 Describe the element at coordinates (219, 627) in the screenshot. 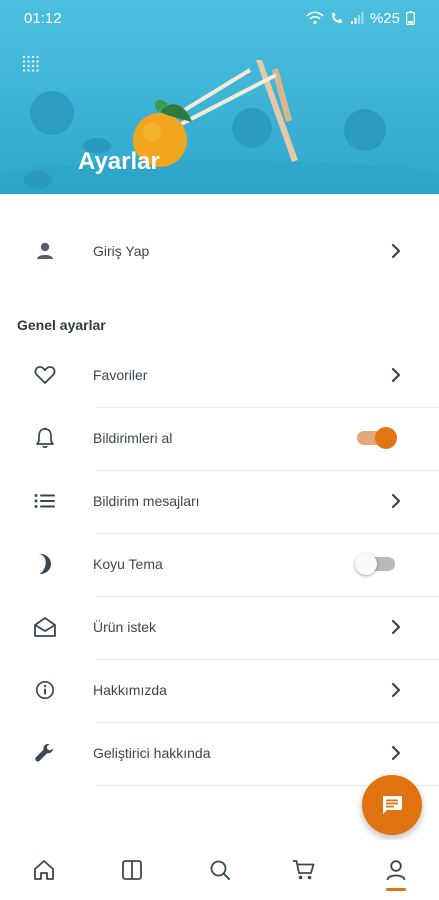

I see `settings-item-product-request: Ürün istek` at that location.